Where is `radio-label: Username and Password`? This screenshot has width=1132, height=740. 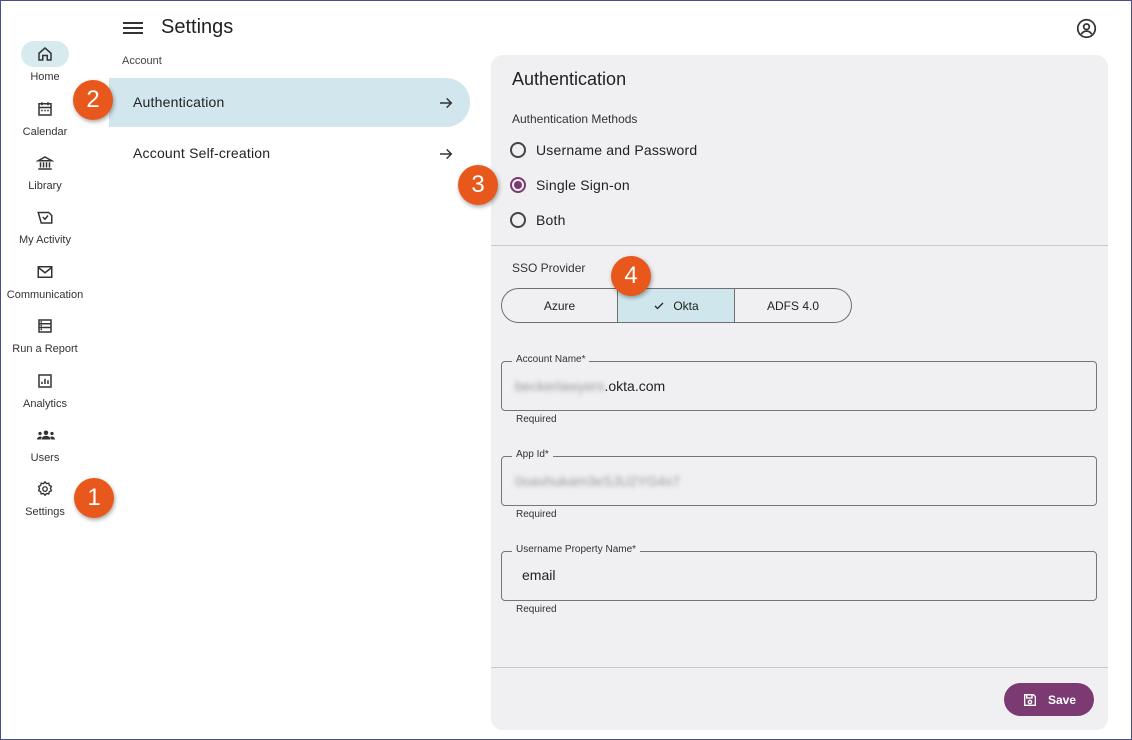 radio-label: Username and Password is located at coordinates (617, 150).